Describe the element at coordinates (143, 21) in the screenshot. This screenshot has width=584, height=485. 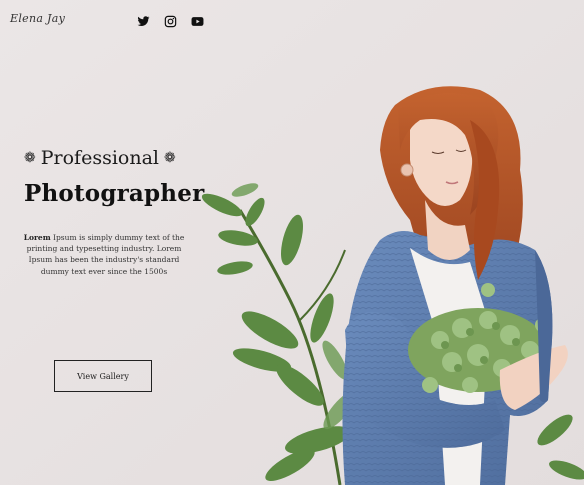
I see `twitter-icon` at that location.